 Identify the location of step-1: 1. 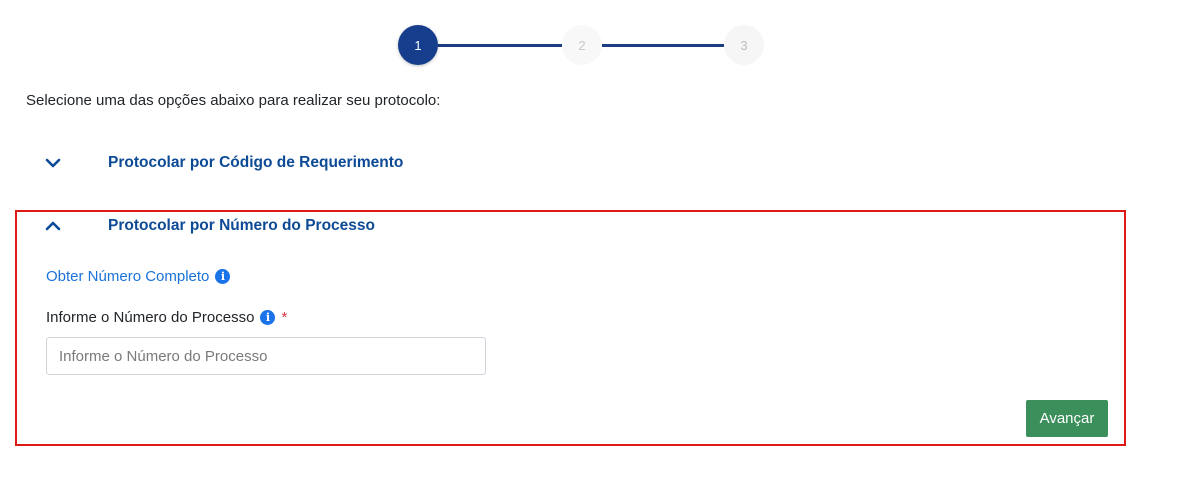
(418, 45).